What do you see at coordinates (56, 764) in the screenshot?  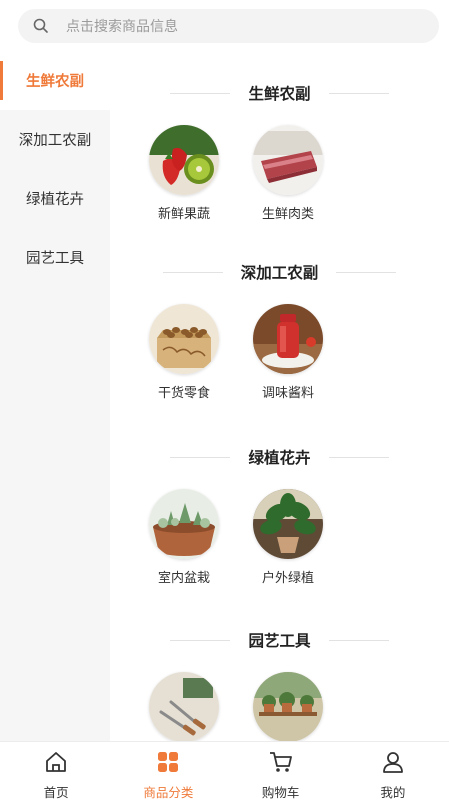 I see `home-icon` at bounding box center [56, 764].